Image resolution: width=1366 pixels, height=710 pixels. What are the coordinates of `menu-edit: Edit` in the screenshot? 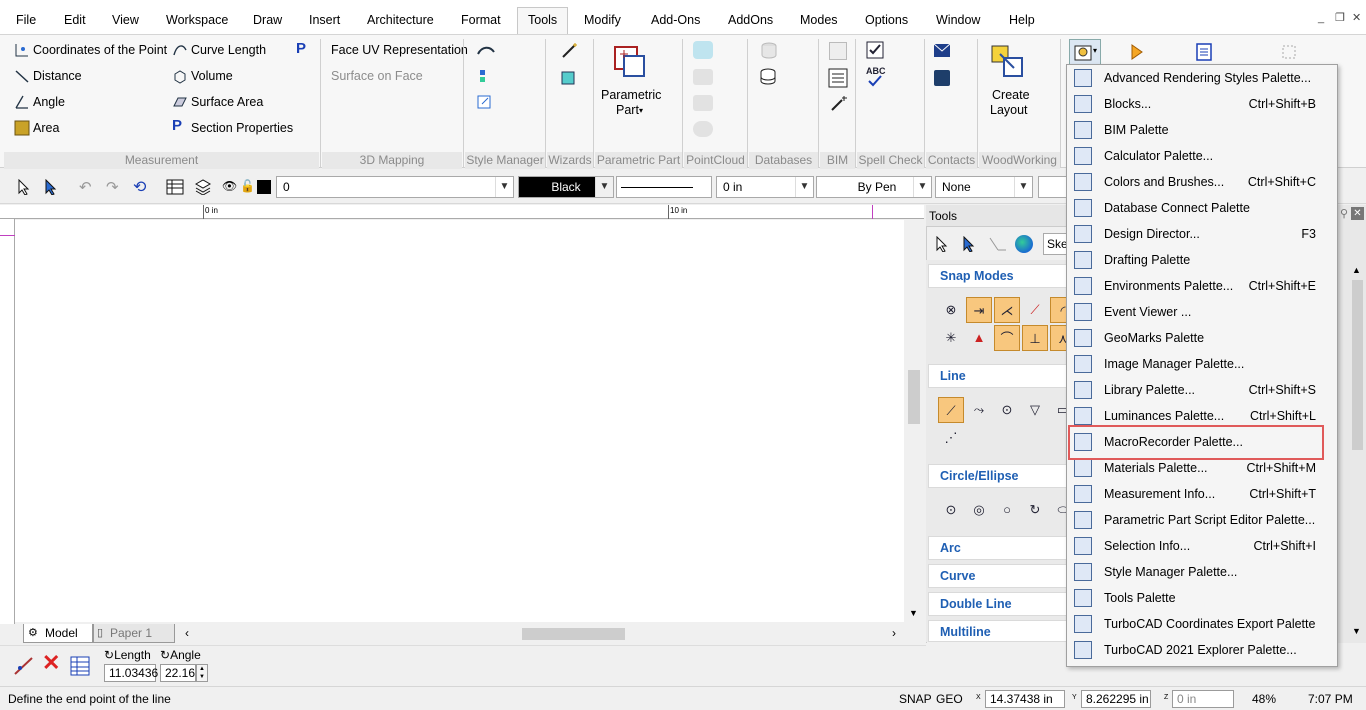 It's located at (75, 21).